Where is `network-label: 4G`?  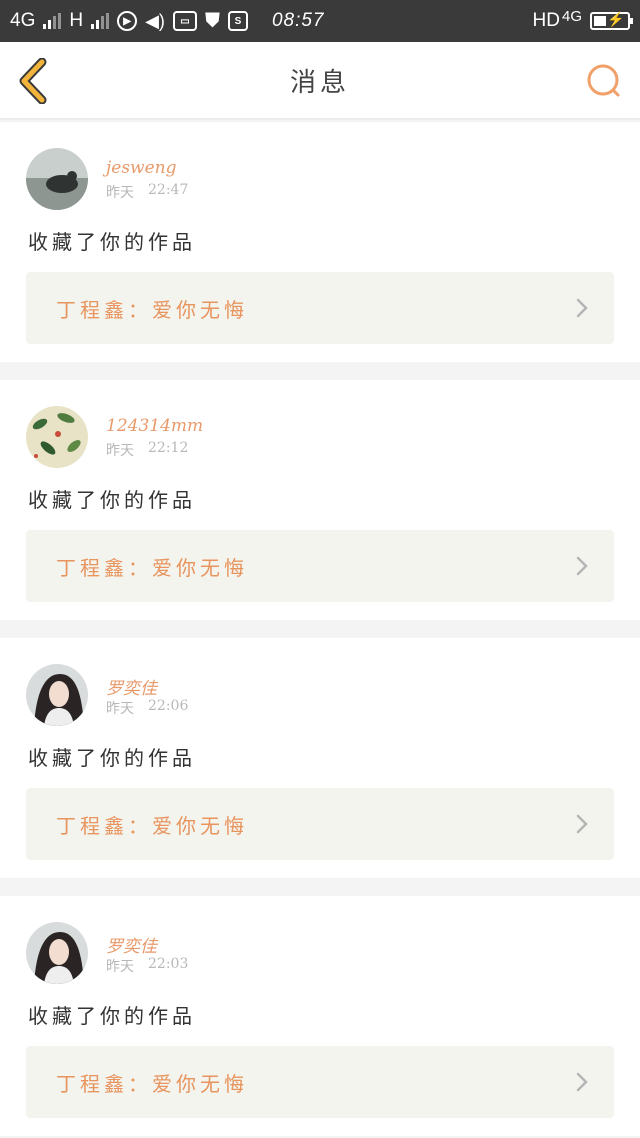 network-label: 4G is located at coordinates (23, 20).